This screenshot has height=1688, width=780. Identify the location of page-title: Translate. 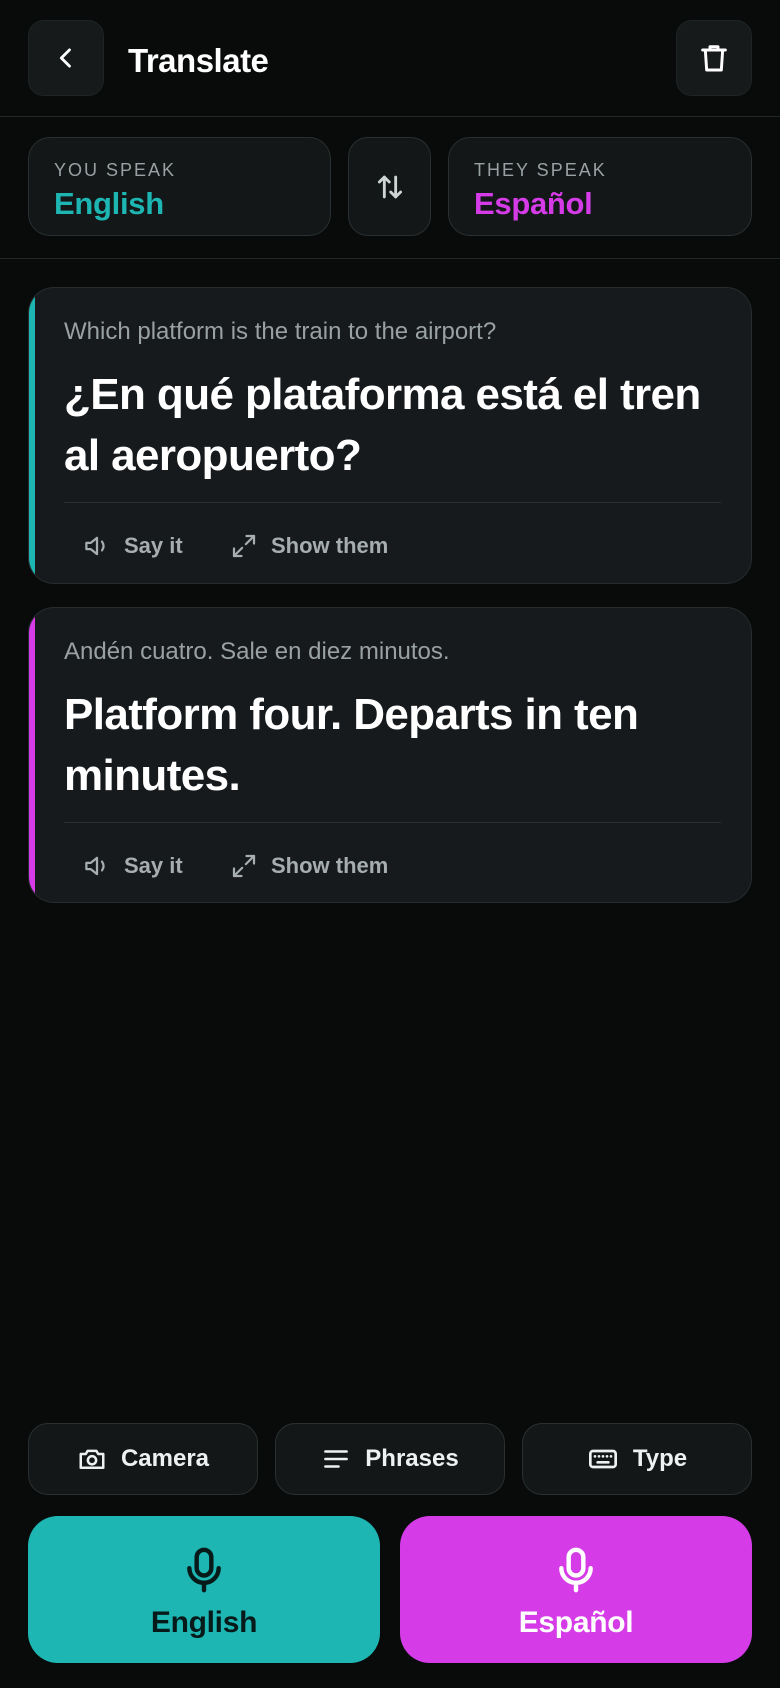
(198, 60).